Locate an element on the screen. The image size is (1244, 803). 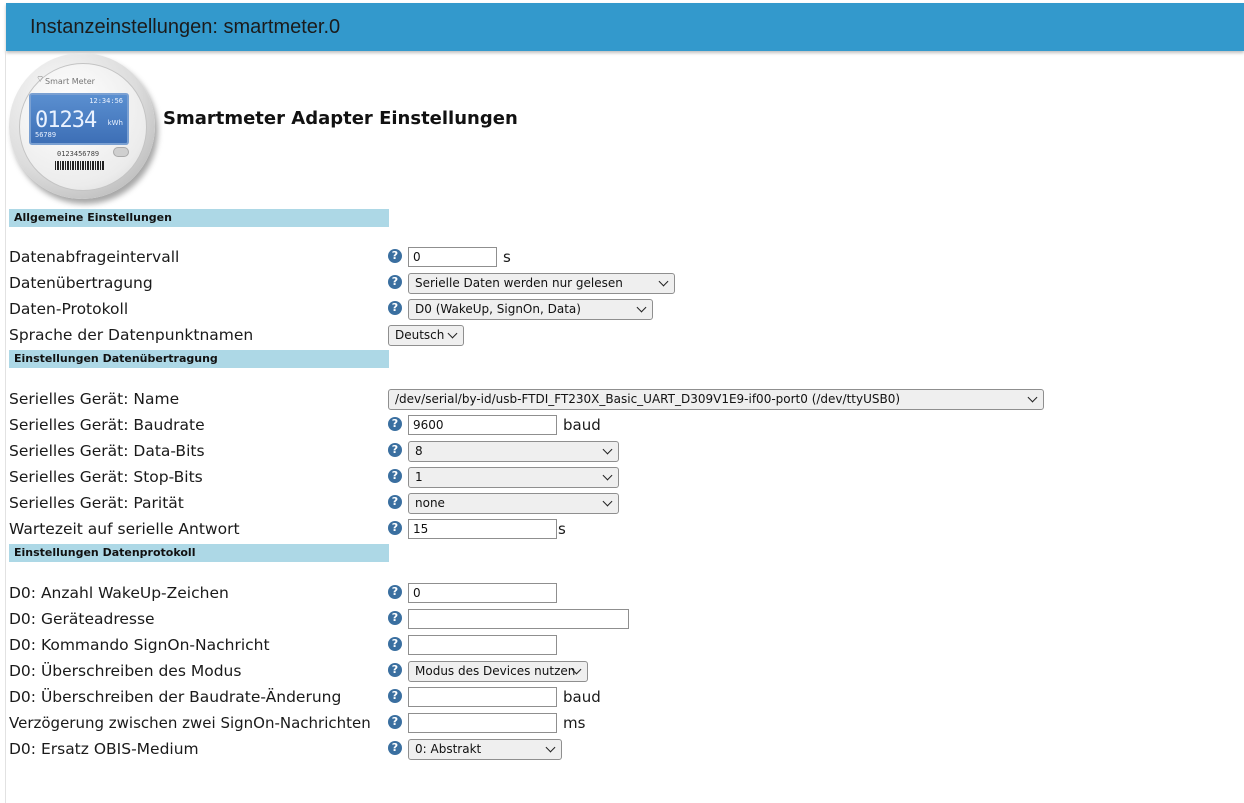
meter-brand-label: Smart Meter is located at coordinates (70, 81).